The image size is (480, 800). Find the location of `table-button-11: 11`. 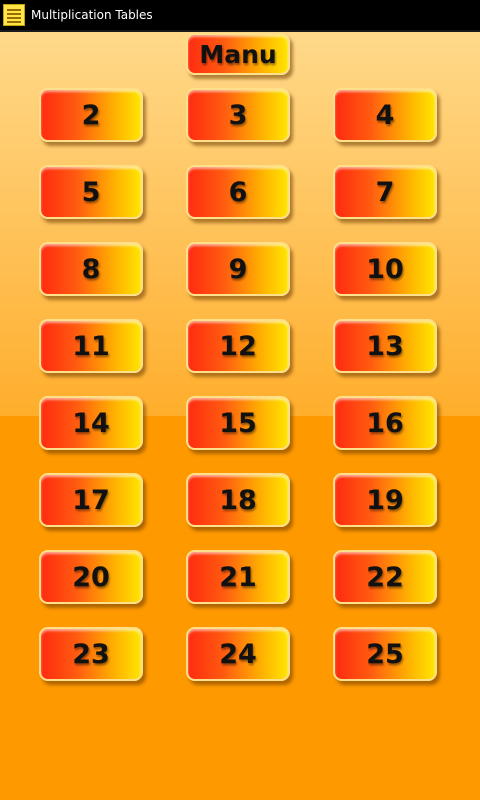

table-button-11: 11 is located at coordinates (91, 346).